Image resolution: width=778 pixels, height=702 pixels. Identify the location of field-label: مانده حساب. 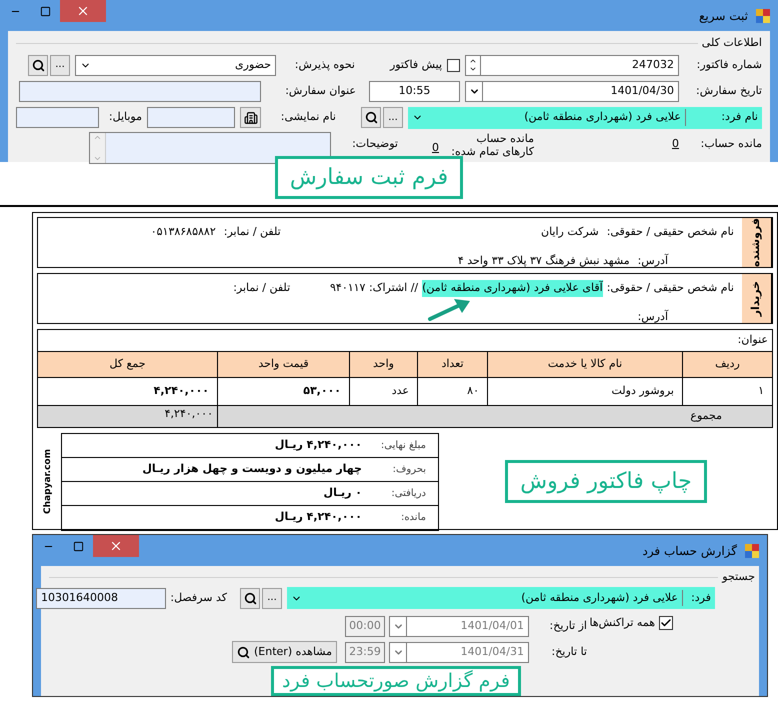
(504, 138).